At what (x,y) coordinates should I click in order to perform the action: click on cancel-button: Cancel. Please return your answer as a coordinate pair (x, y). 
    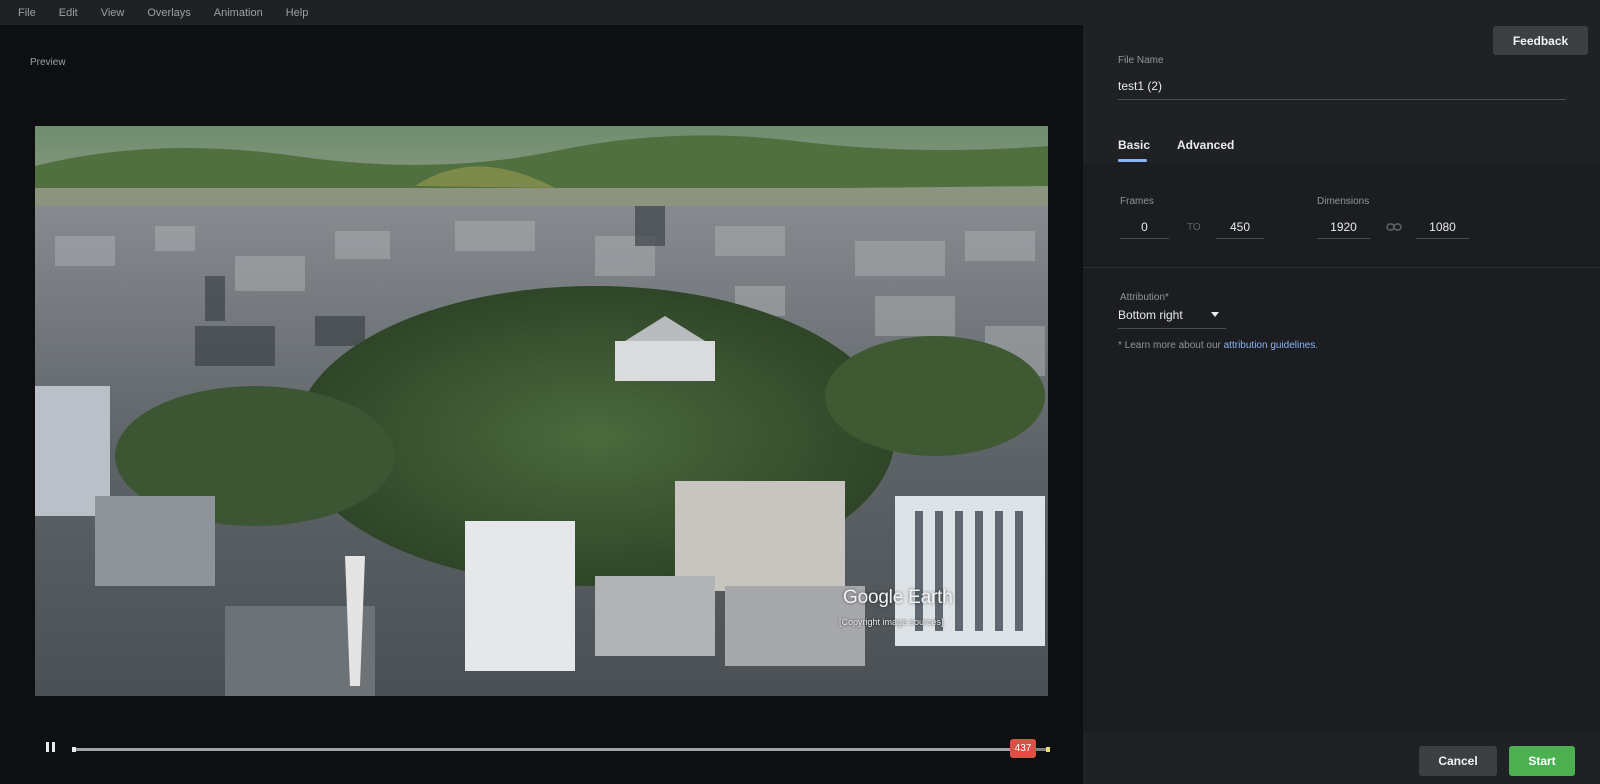
    Looking at the image, I should click on (1458, 761).